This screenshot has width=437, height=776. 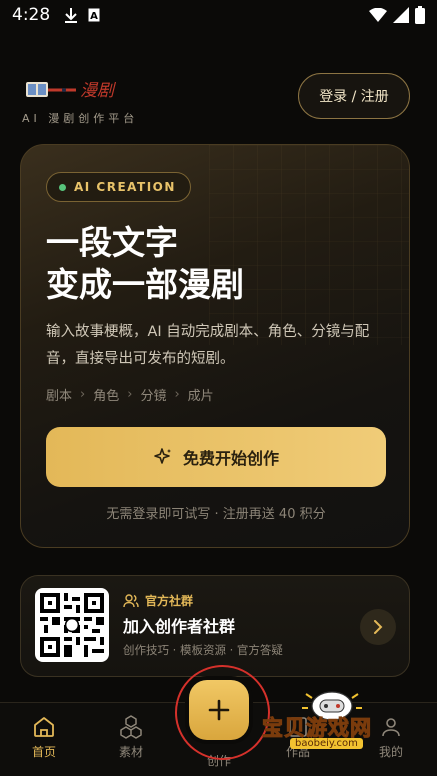 What do you see at coordinates (80, 118) in the screenshot?
I see `app-subtitle: AI 漫剧创作平台` at bounding box center [80, 118].